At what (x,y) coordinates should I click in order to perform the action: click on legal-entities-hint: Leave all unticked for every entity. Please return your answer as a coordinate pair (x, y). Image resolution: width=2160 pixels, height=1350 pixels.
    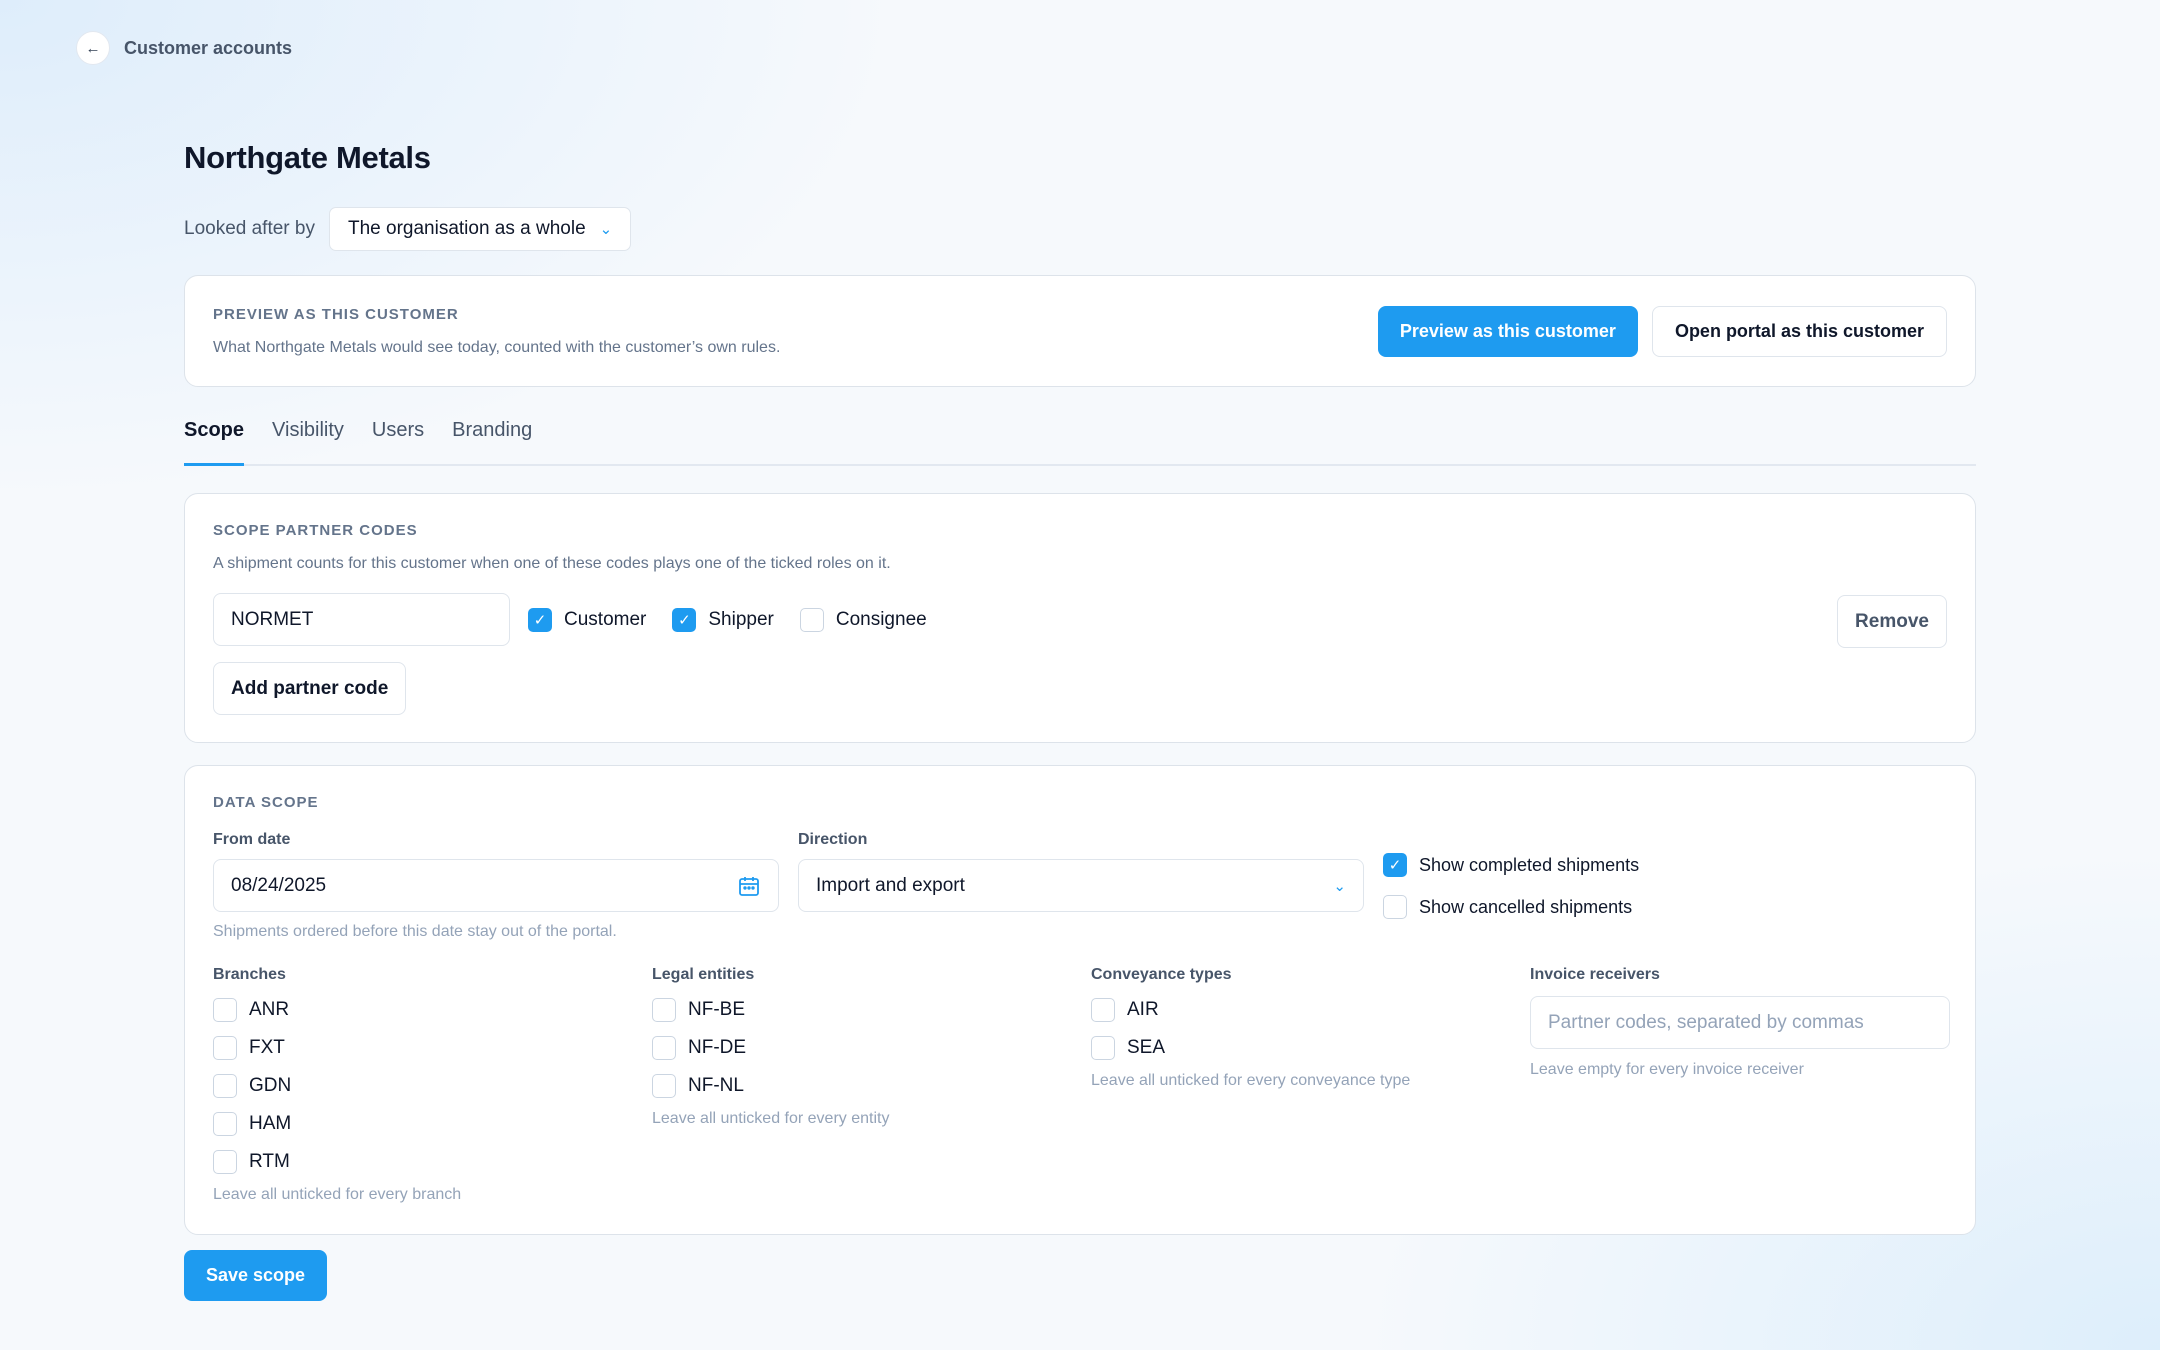
    Looking at the image, I should click on (771, 1118).